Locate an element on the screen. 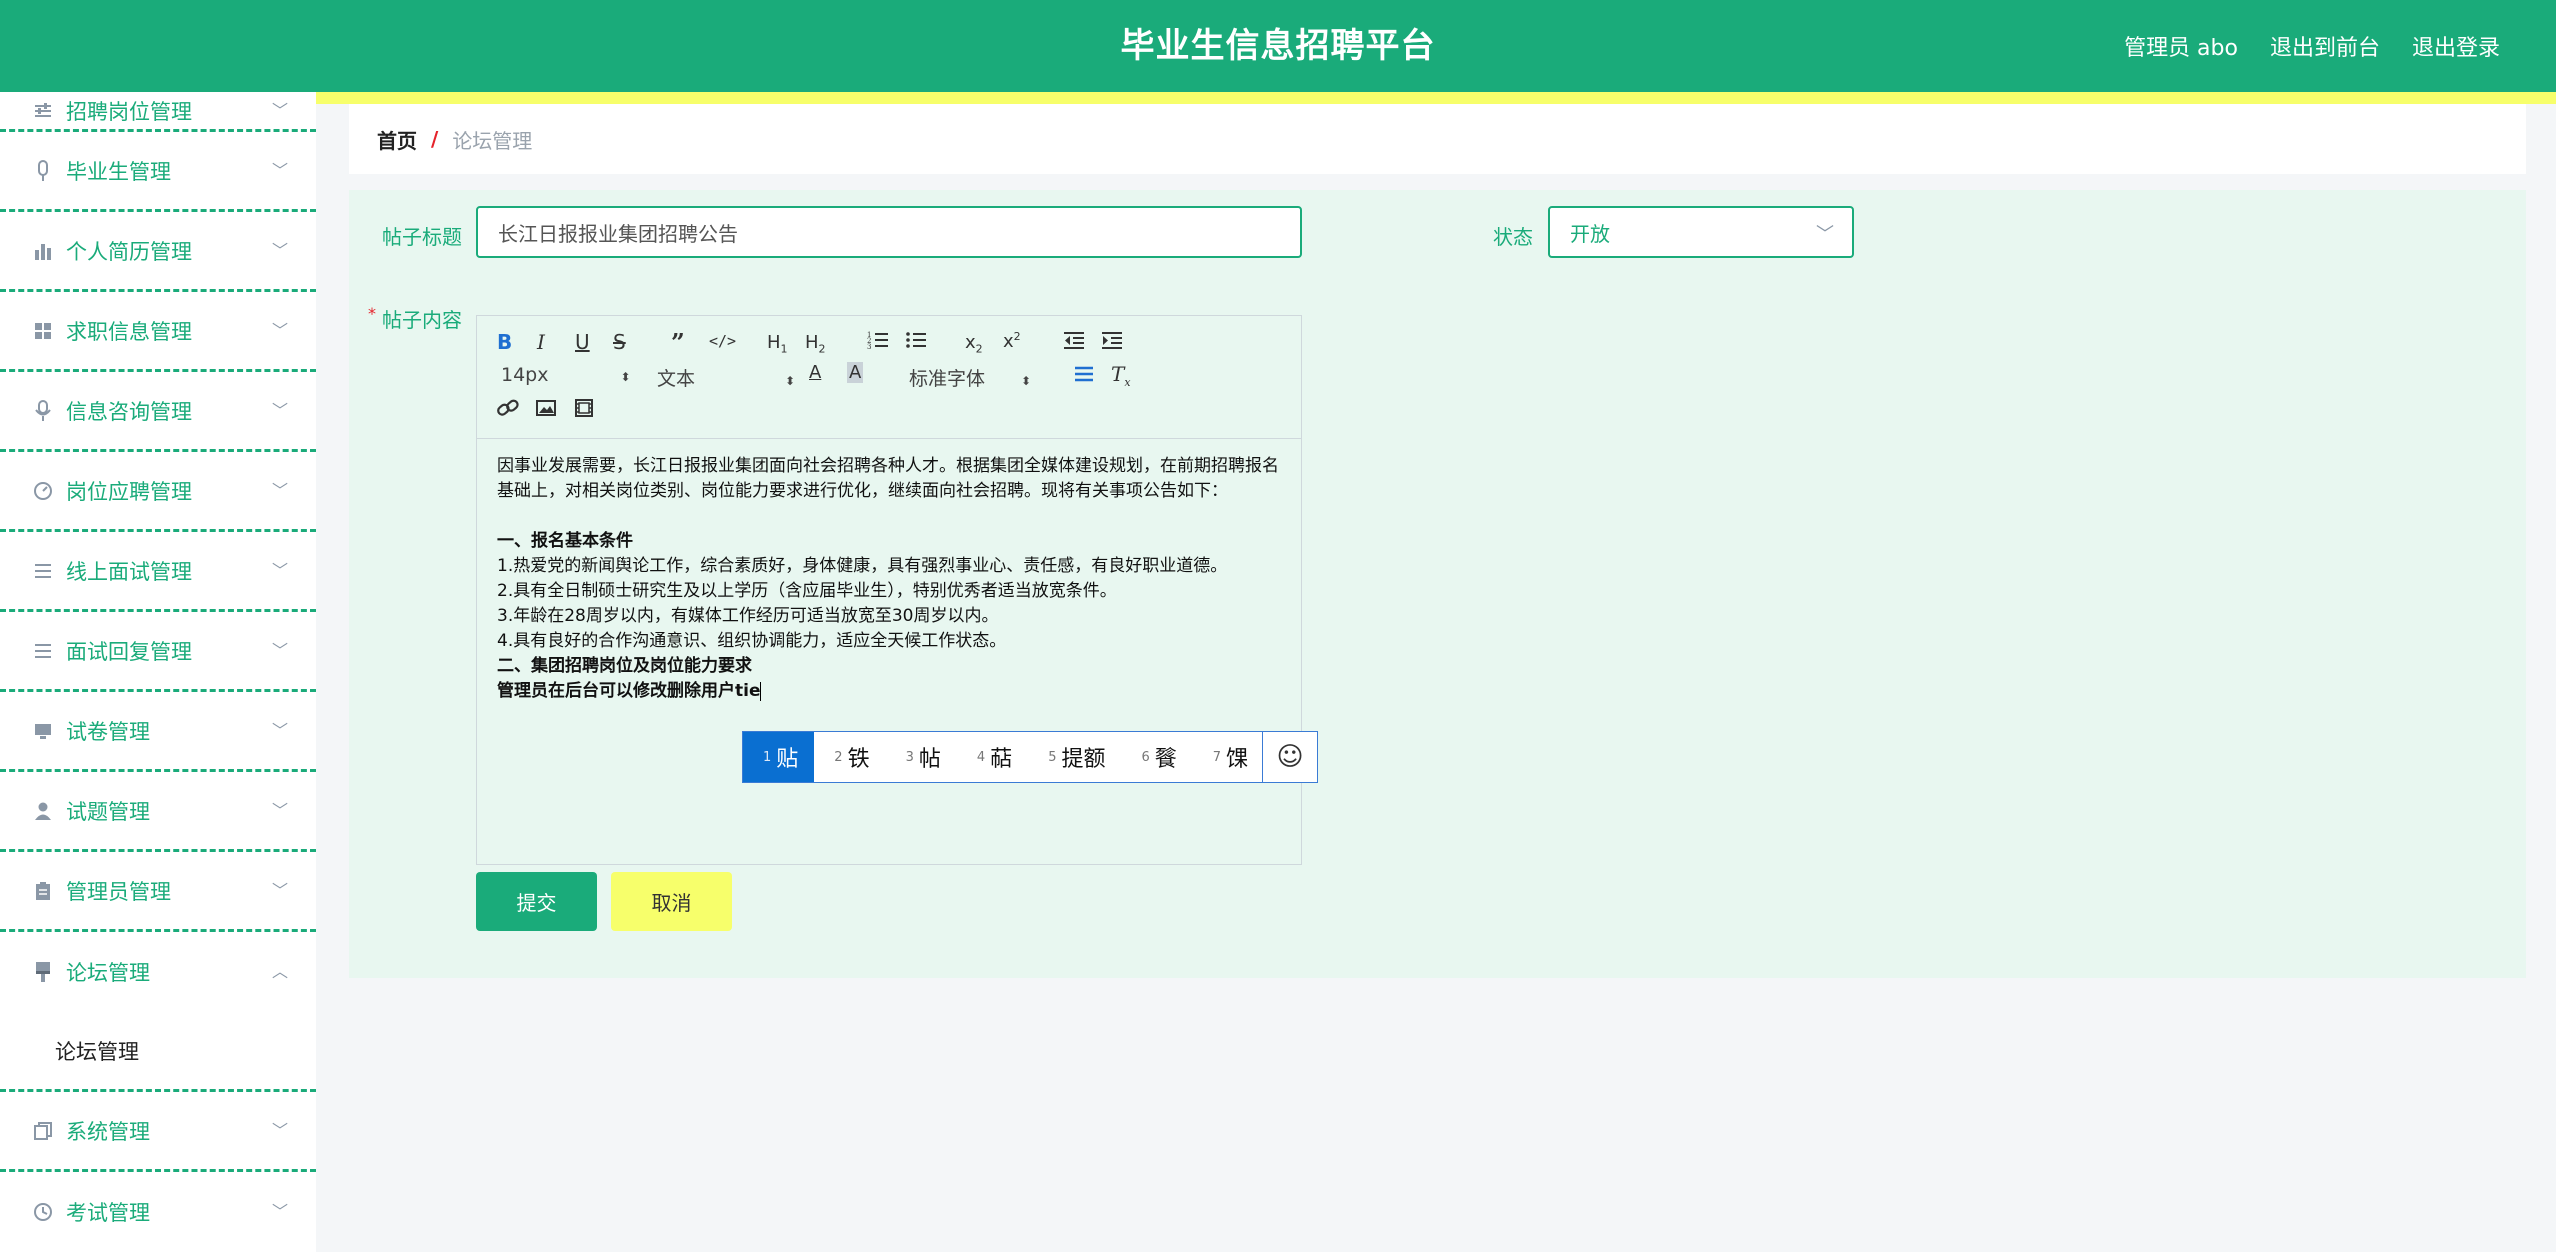  ordered-list-icon: 123 is located at coordinates (878, 342).